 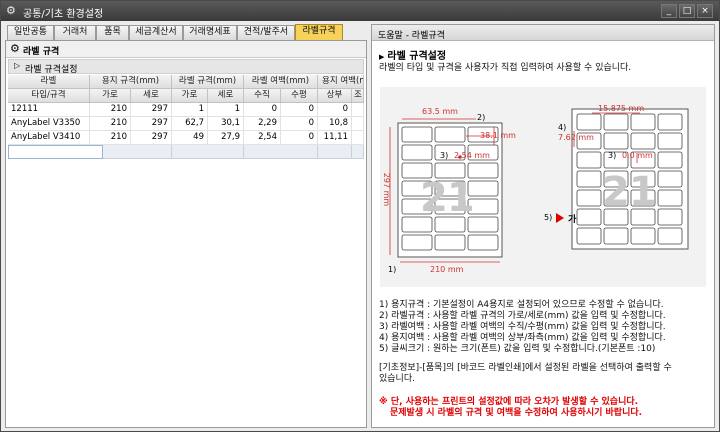 What do you see at coordinates (226, 138) in the screenshot?
I see `grid-cell: 27,9` at bounding box center [226, 138].